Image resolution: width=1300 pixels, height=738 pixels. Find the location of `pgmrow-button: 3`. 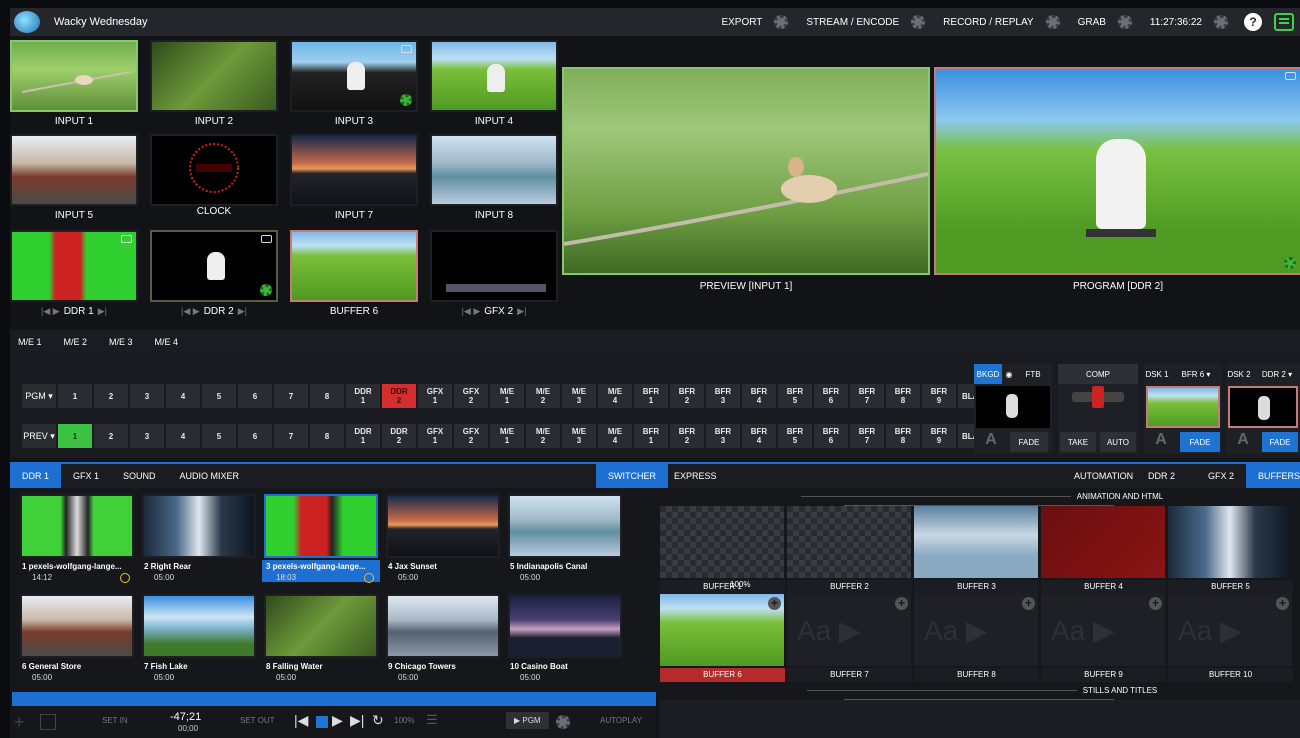

pgmrow-button: 3 is located at coordinates (147, 396).